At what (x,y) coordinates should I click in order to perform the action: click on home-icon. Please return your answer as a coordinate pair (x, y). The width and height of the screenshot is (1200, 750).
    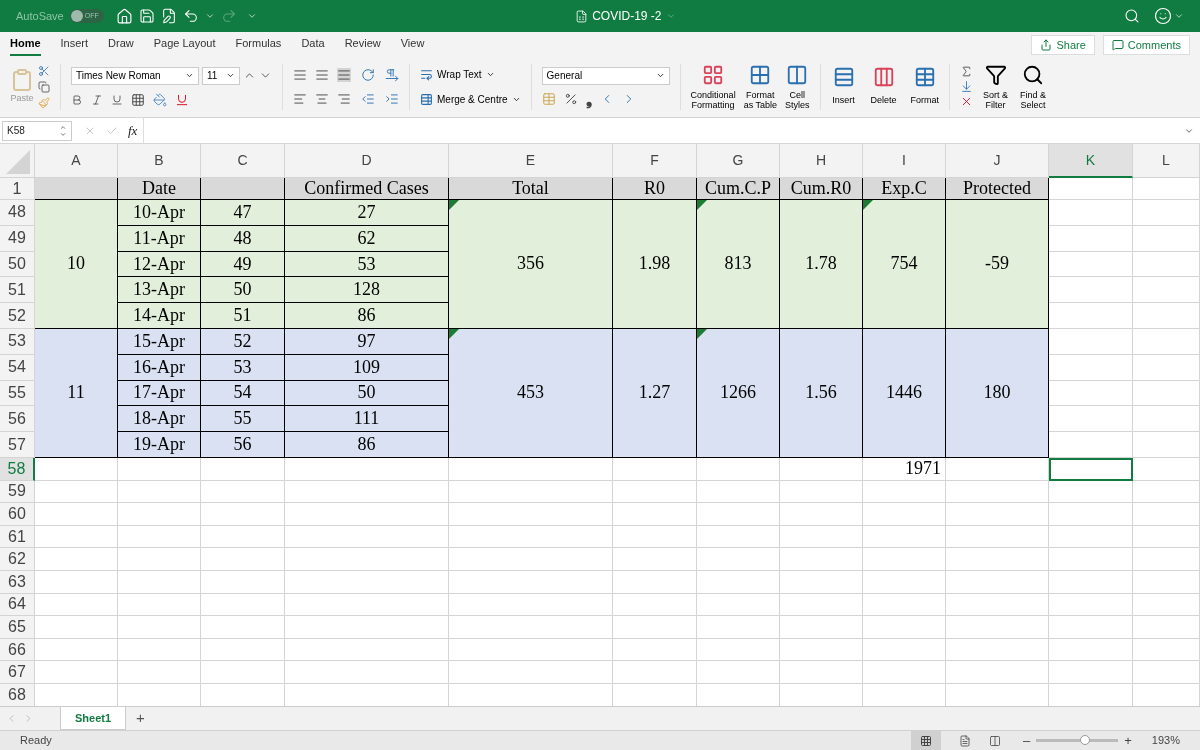
    Looking at the image, I should click on (124, 16).